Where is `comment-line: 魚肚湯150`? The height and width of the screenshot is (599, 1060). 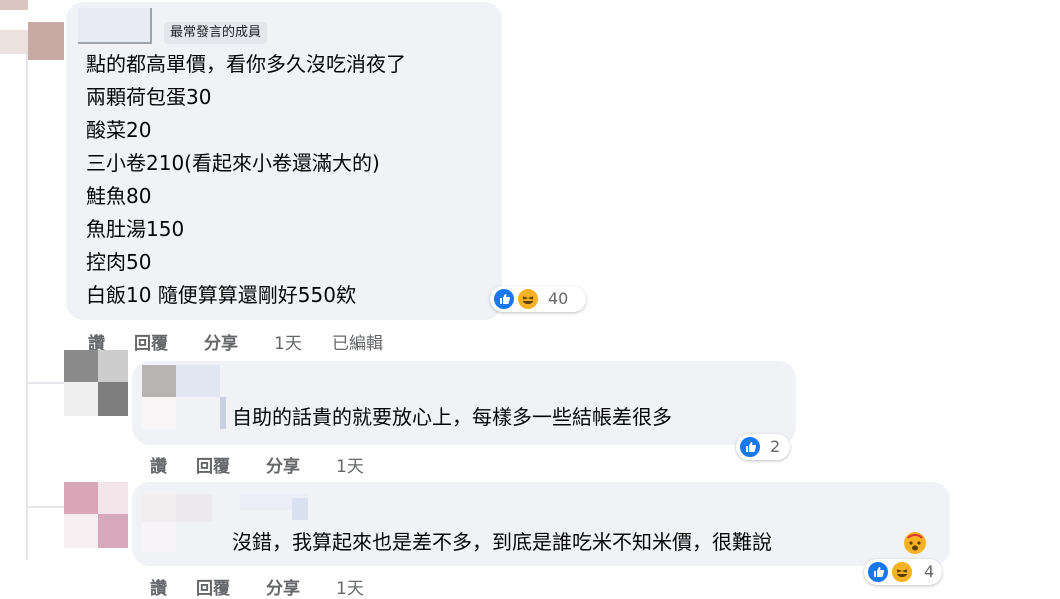
comment-line: 魚肚湯150 is located at coordinates (135, 229).